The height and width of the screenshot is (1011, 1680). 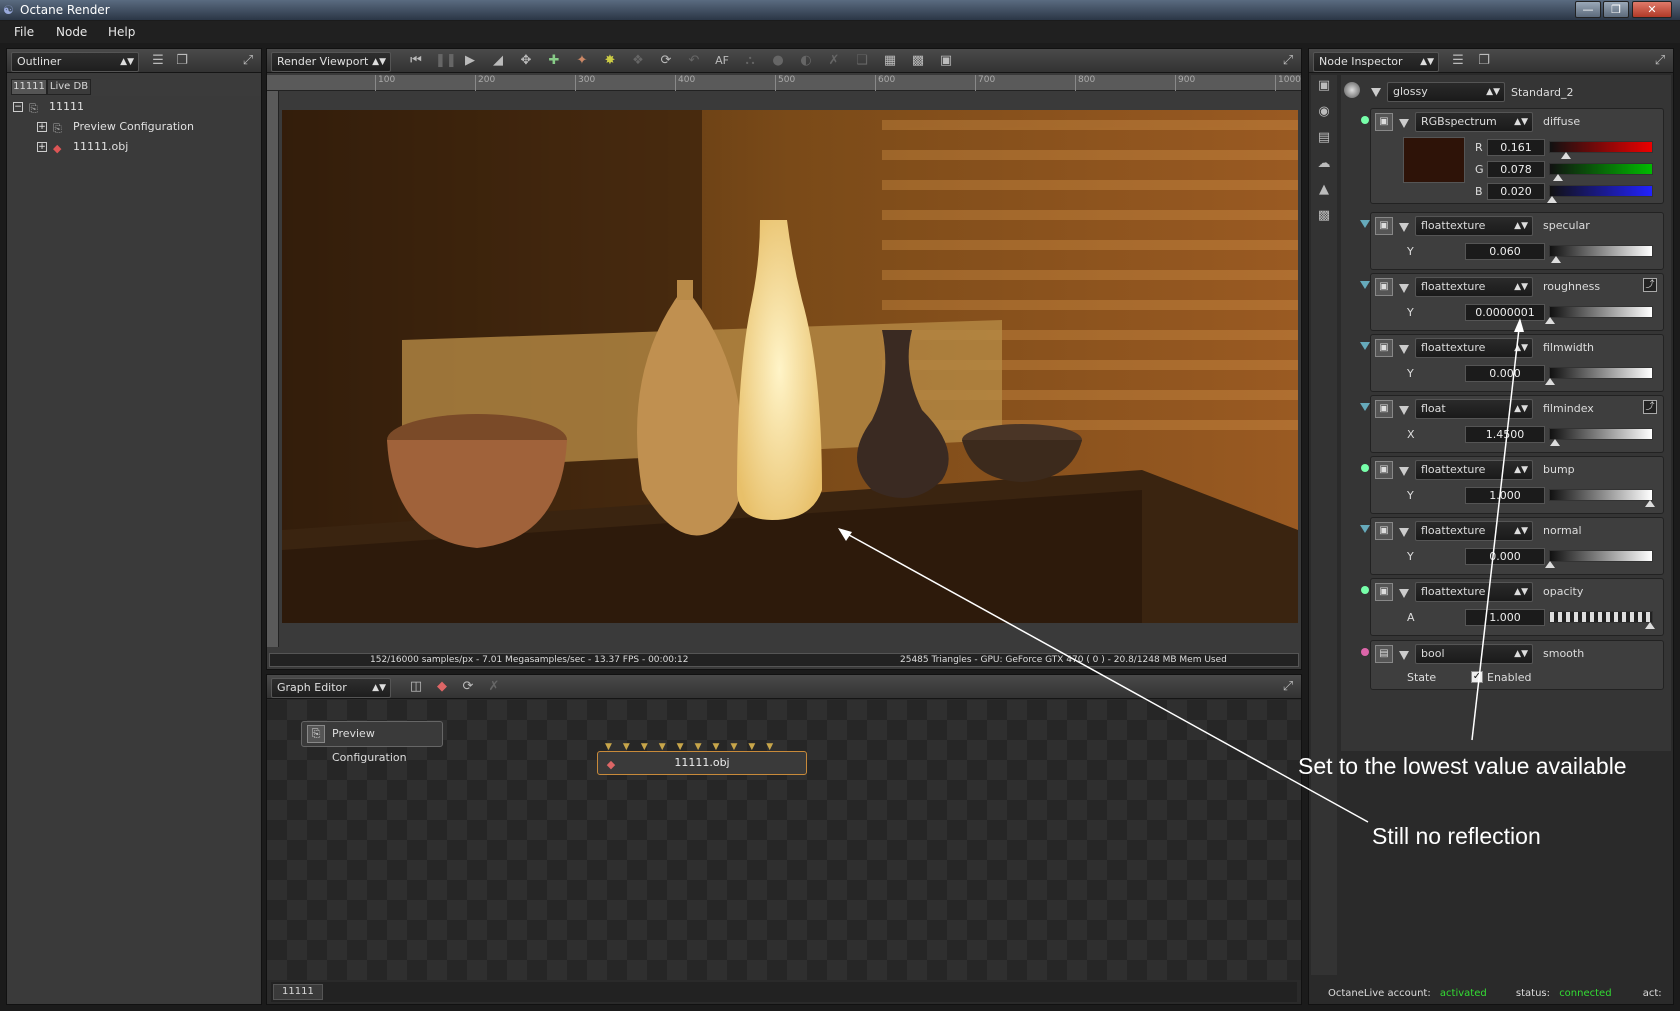 What do you see at coordinates (1376, 62) in the screenshot?
I see `inspector-dropdown: Node Inspector ▲▼` at bounding box center [1376, 62].